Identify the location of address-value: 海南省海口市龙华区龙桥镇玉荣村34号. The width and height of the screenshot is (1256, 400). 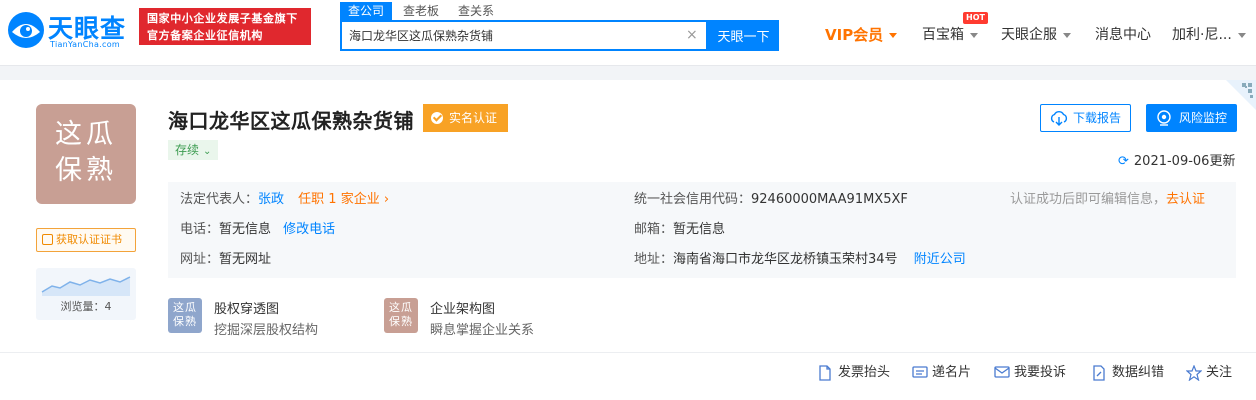
(785, 259).